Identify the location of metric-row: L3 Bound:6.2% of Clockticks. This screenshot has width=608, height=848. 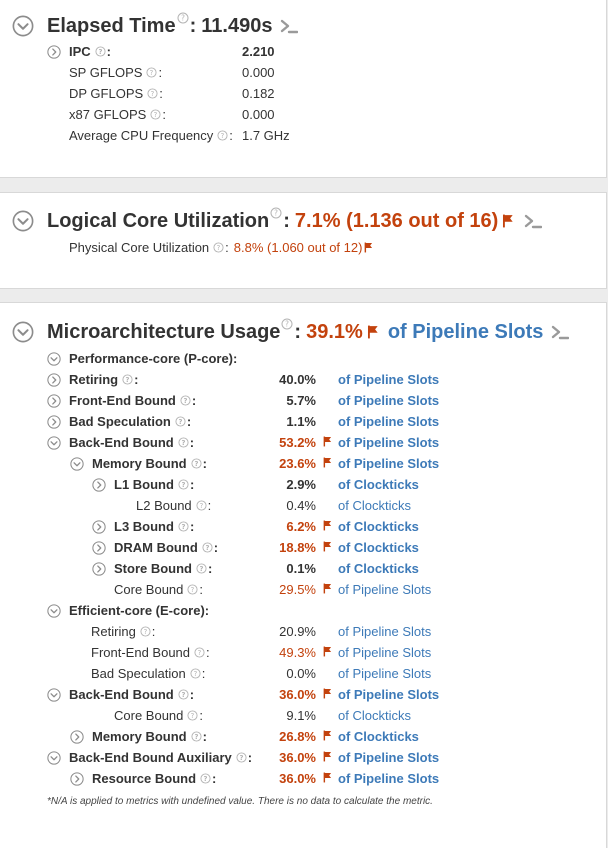
(303, 526).